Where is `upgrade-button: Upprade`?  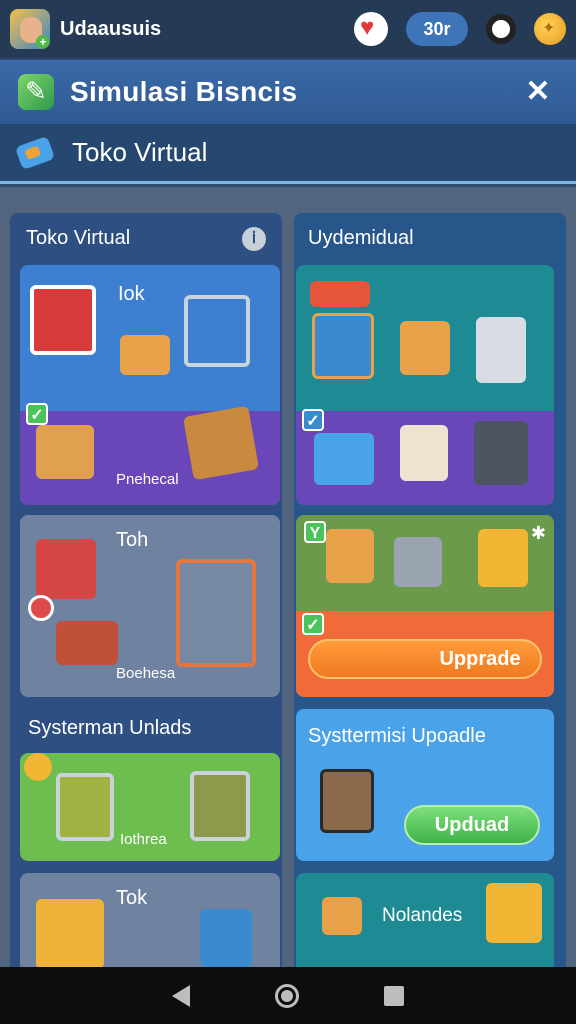
upgrade-button: Upprade is located at coordinates (425, 659).